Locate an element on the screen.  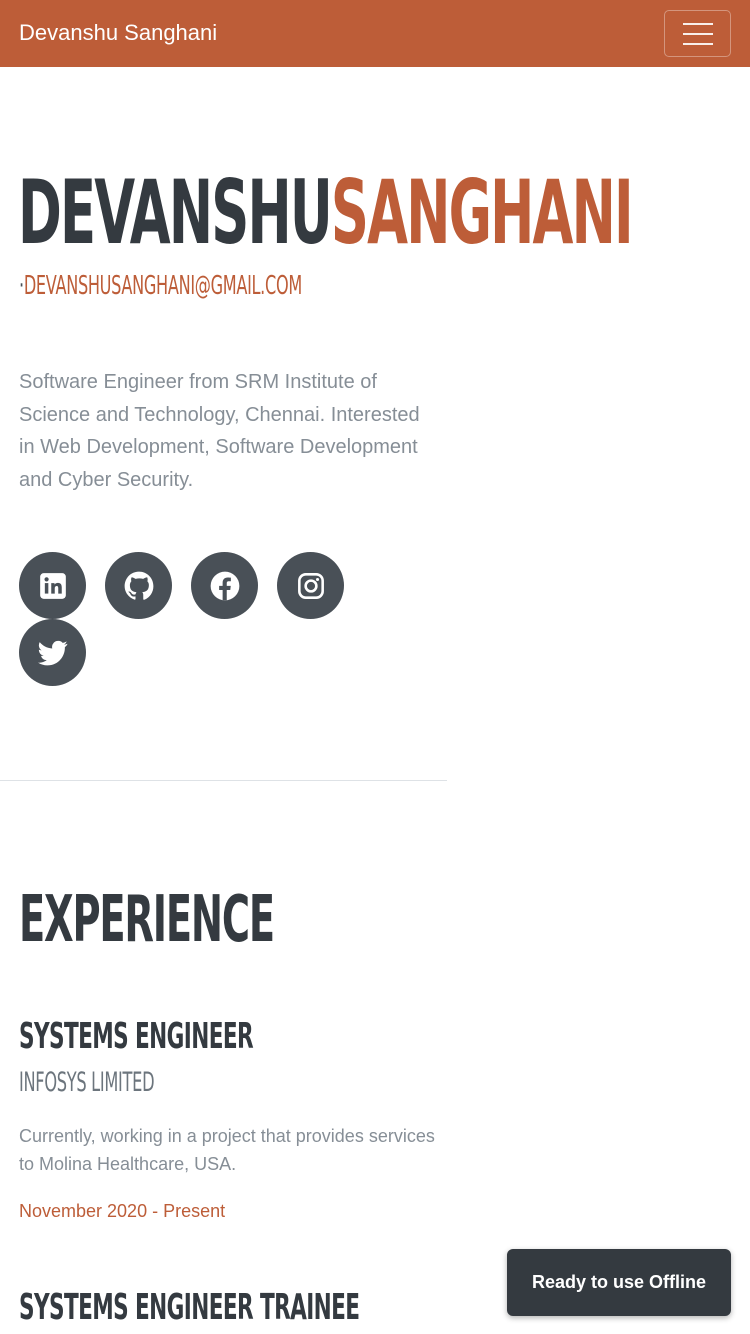
linkedin-icon is located at coordinates (52, 585).